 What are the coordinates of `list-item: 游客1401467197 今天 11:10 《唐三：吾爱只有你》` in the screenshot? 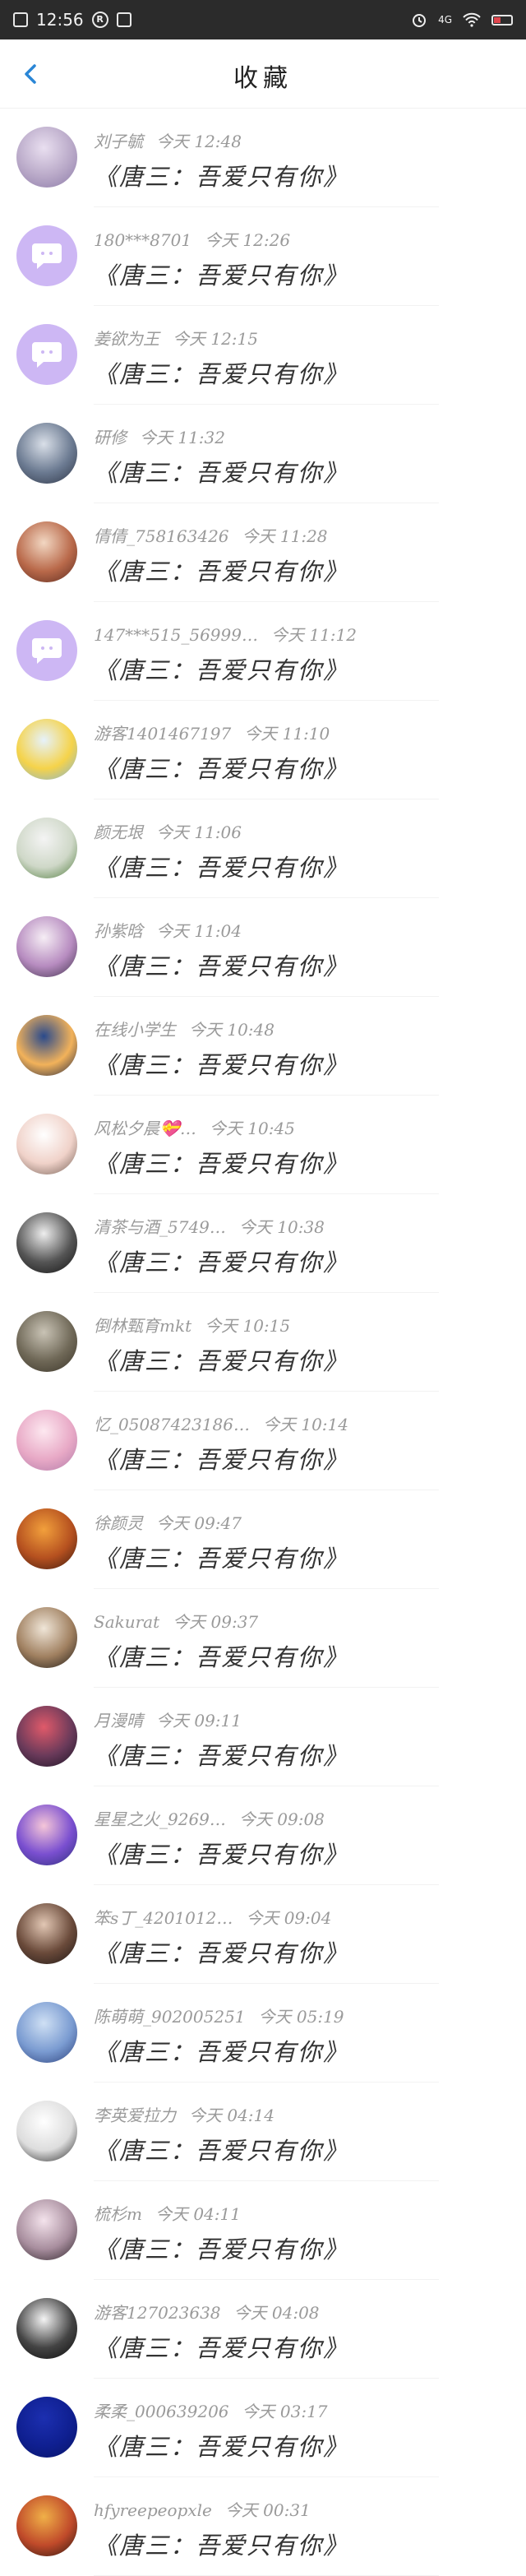 It's located at (263, 750).